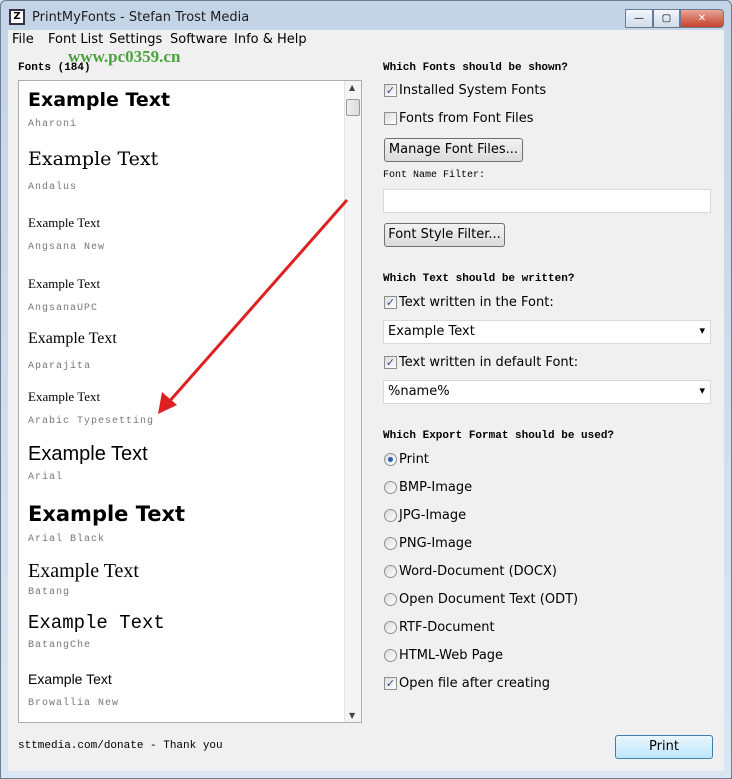  I want to click on arrow-shaft, so click(257, 301).